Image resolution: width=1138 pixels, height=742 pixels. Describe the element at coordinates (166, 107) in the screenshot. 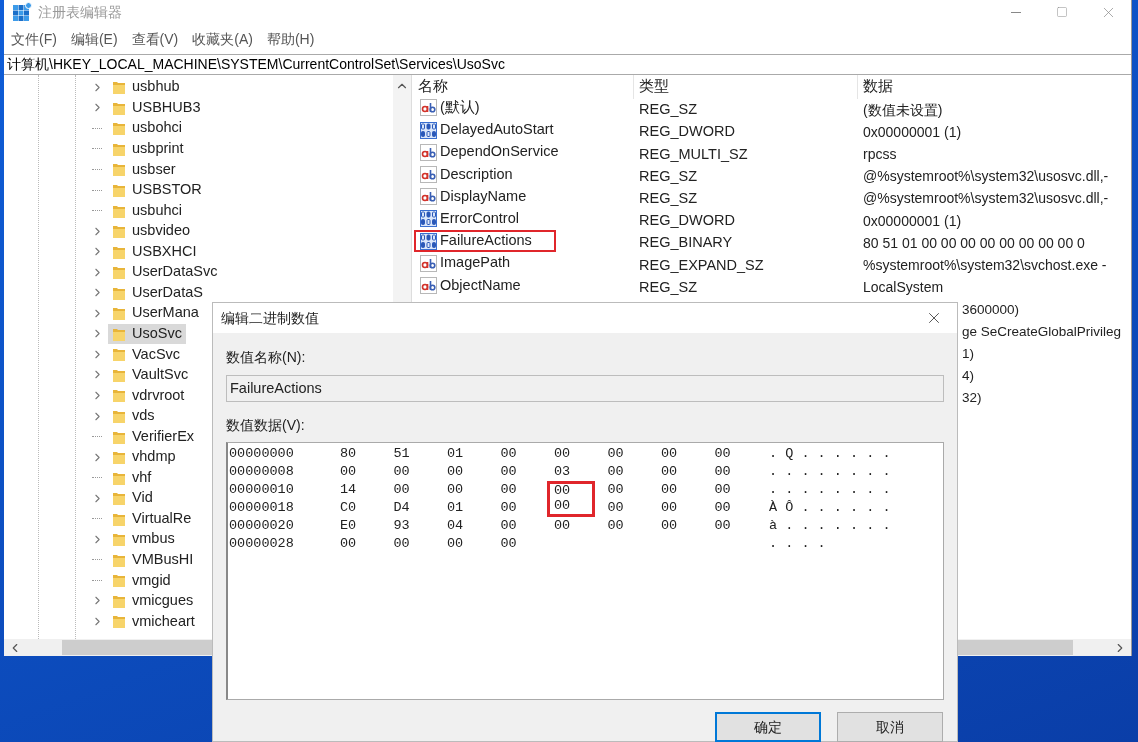

I see `tree-item-label: USBHUB3` at that location.